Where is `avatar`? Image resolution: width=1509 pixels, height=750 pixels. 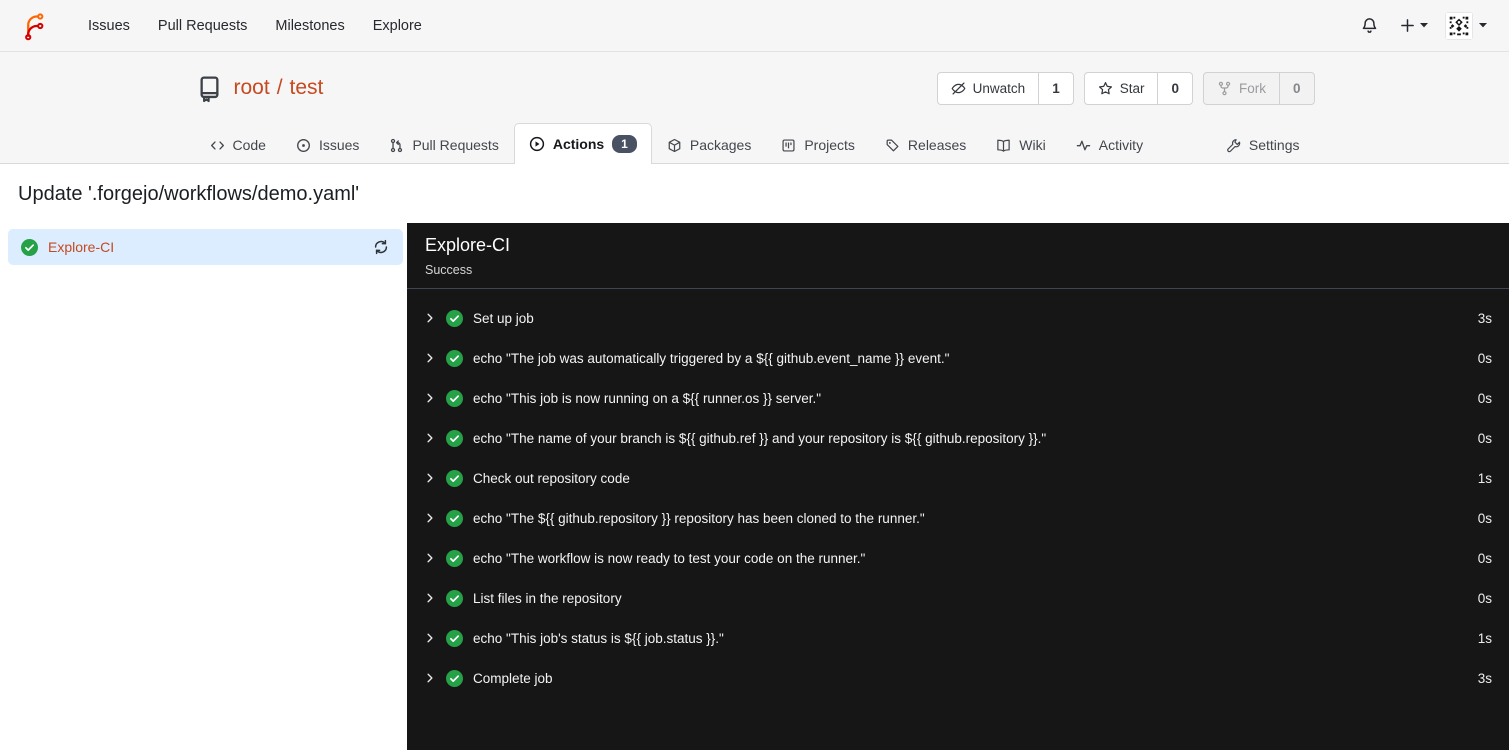
avatar is located at coordinates (1459, 25).